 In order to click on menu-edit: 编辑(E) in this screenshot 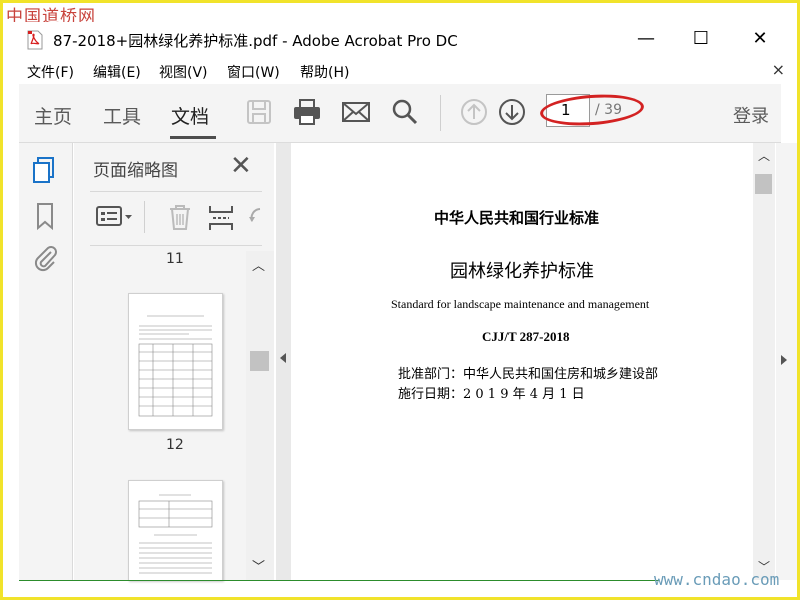, I will do `click(117, 72)`.